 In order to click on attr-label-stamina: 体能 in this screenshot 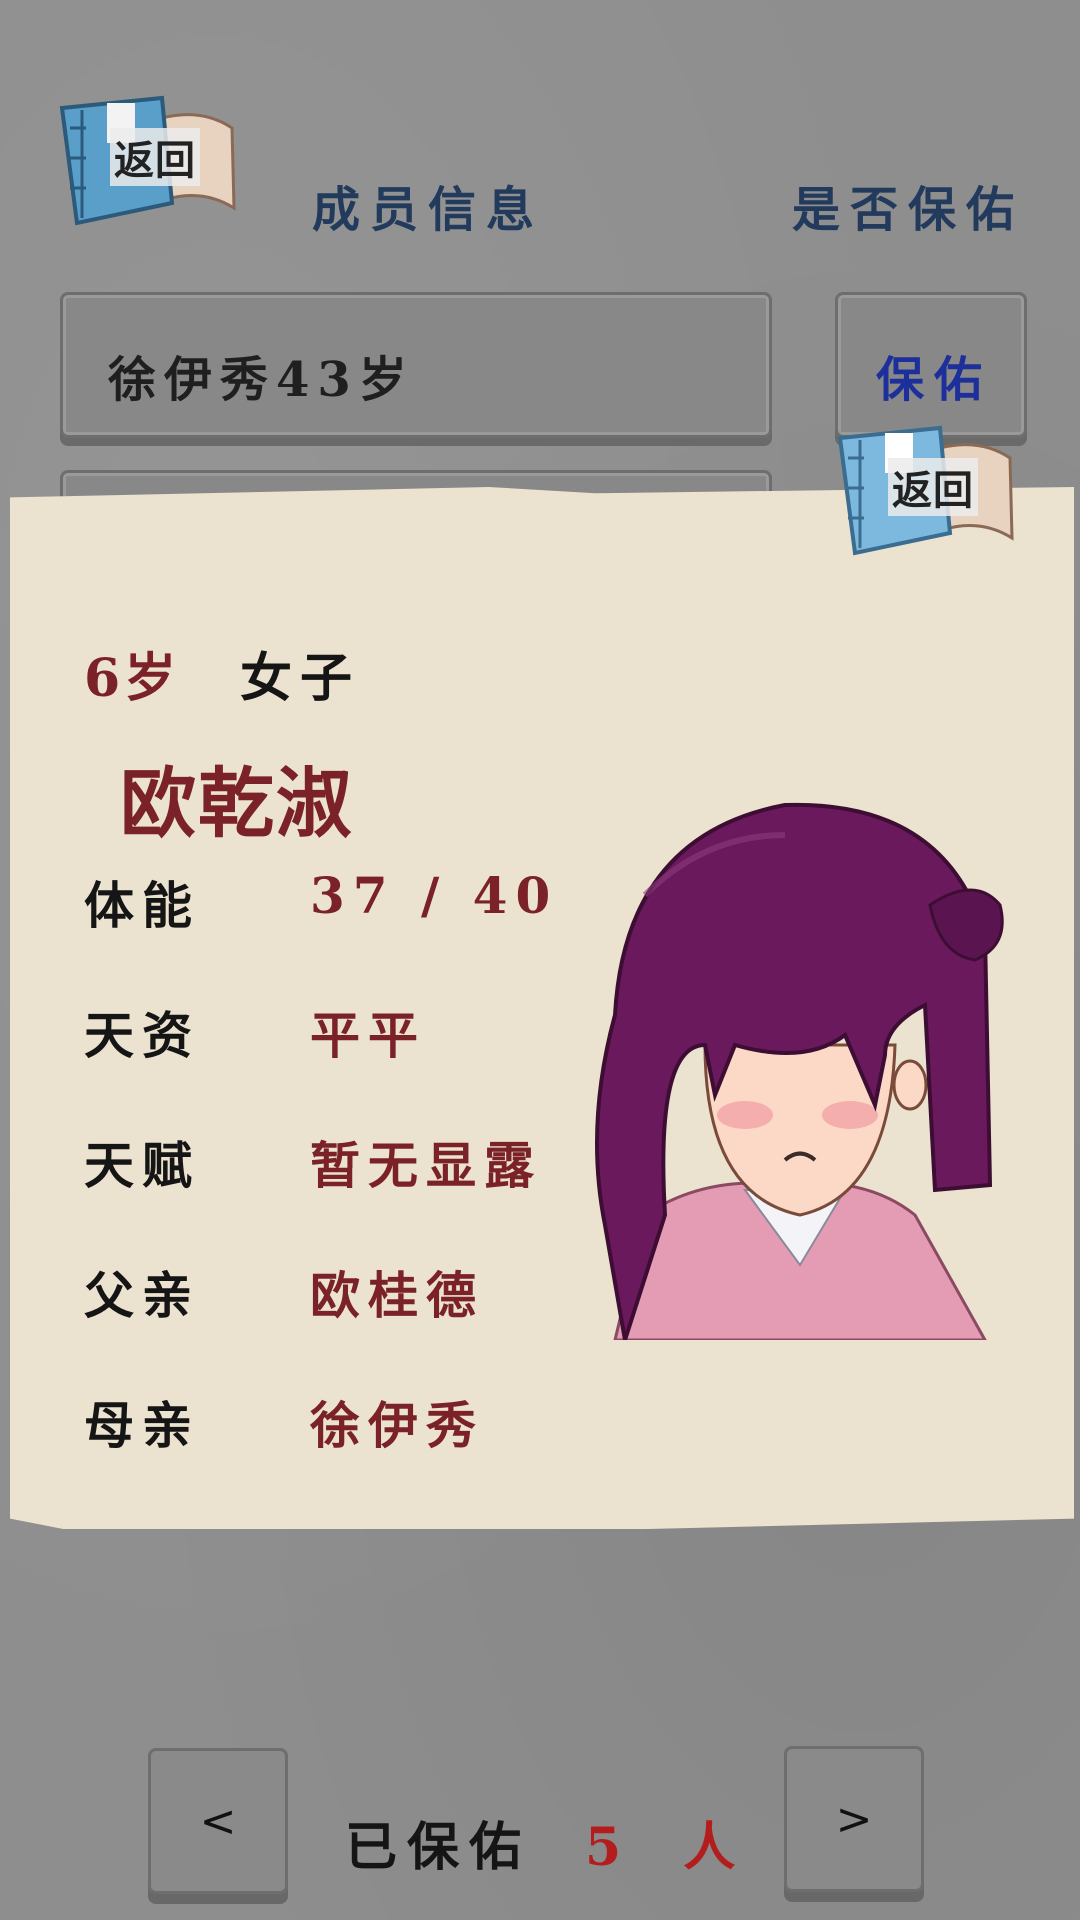, I will do `click(142, 905)`.